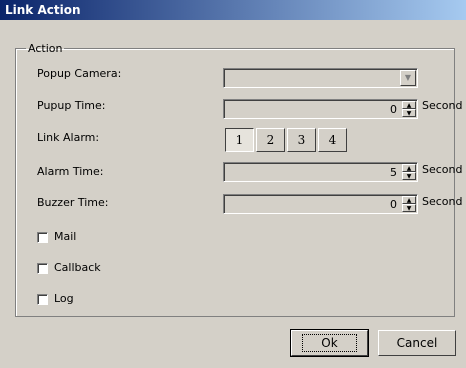 Image resolution: width=466 pixels, height=368 pixels. What do you see at coordinates (68, 137) in the screenshot?
I see `link-alarm-label: Link Alarm:` at bounding box center [68, 137].